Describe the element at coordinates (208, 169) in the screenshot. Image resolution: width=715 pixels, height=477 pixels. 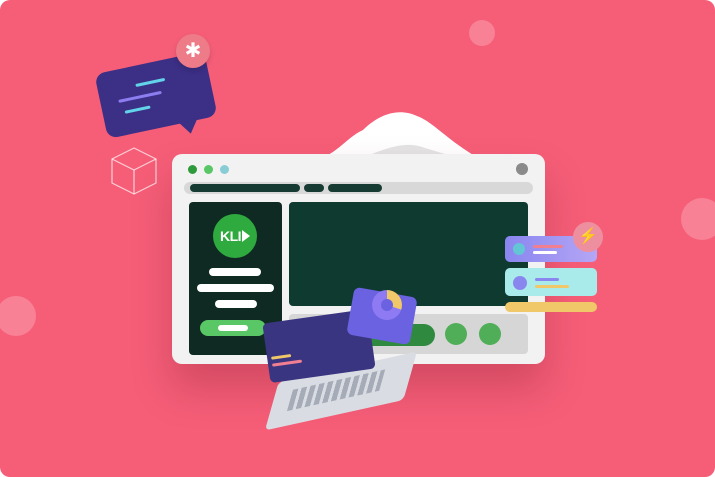
I see `window-dot-lightgreen` at that location.